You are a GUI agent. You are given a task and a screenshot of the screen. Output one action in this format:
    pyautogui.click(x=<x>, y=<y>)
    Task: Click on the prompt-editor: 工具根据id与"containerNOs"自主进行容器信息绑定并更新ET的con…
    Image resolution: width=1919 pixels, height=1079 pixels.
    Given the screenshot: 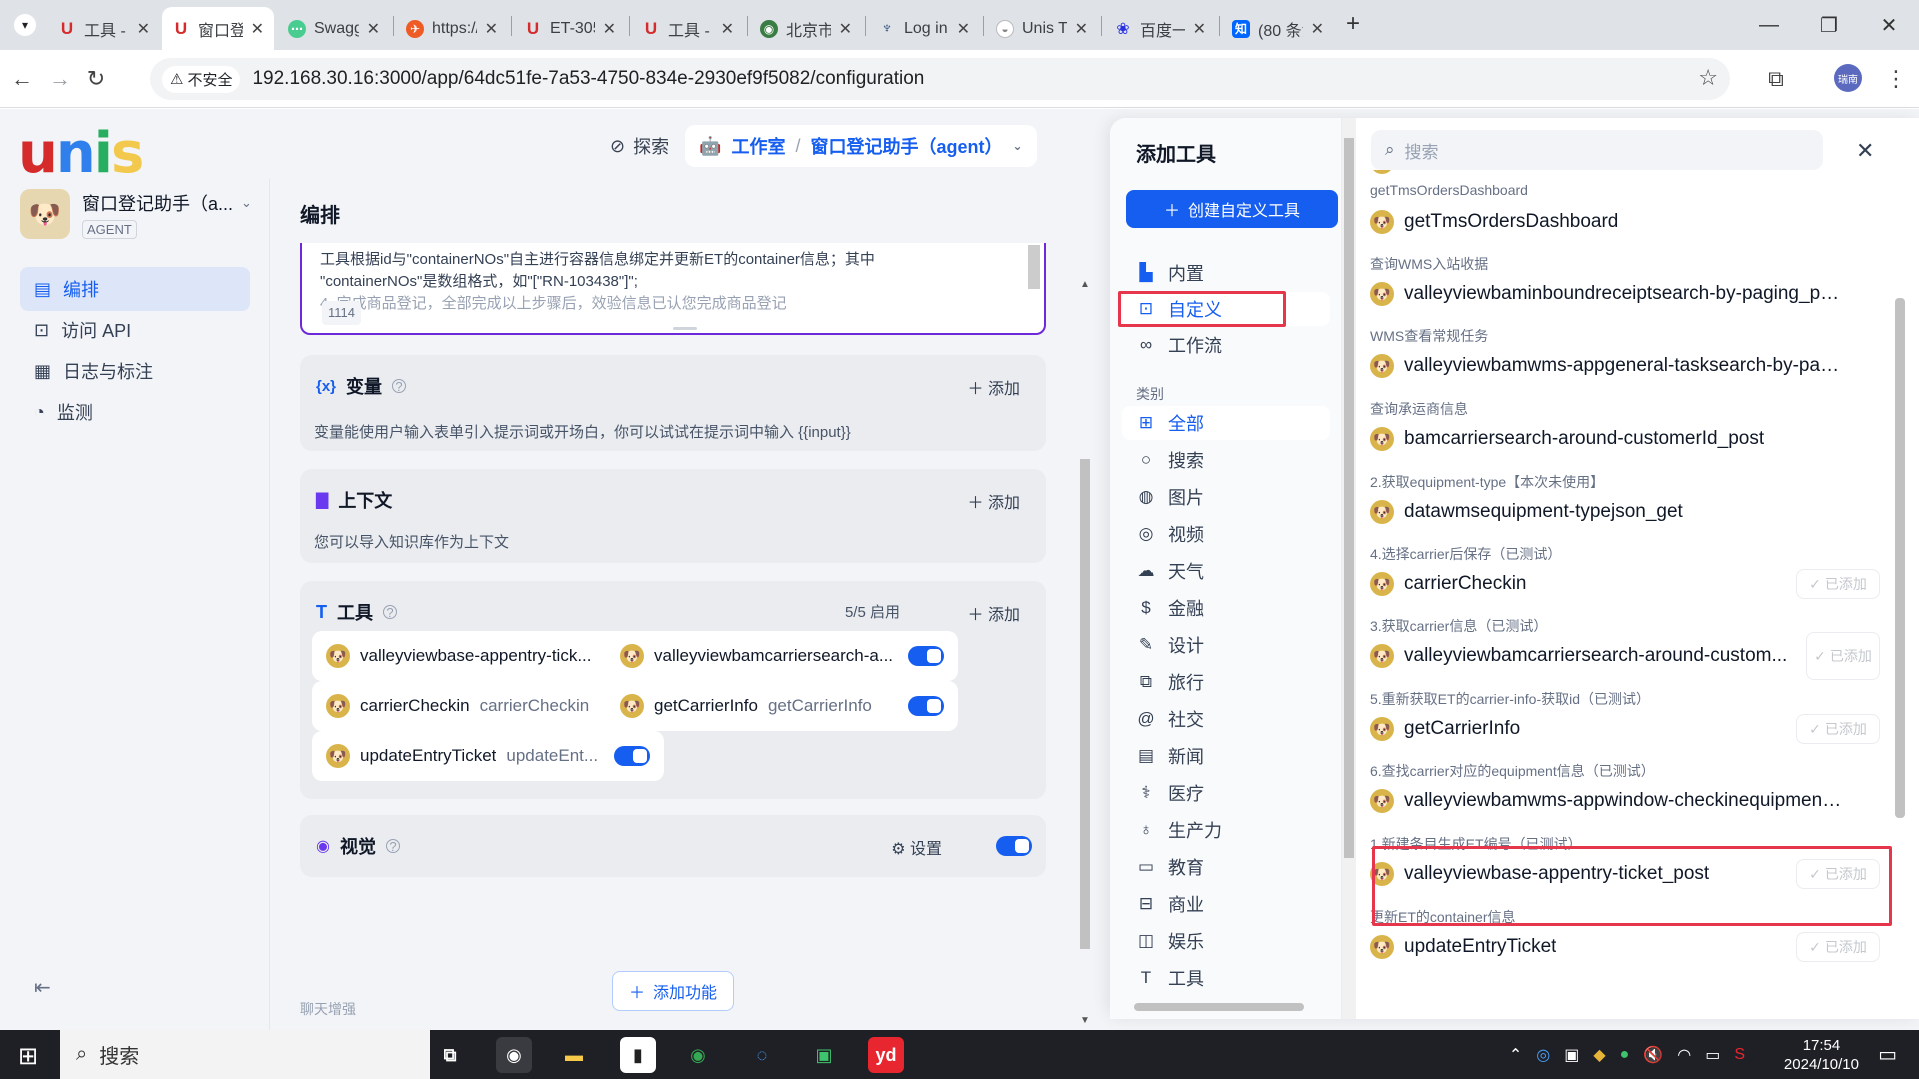 What is the action you would take?
    pyautogui.click(x=673, y=289)
    